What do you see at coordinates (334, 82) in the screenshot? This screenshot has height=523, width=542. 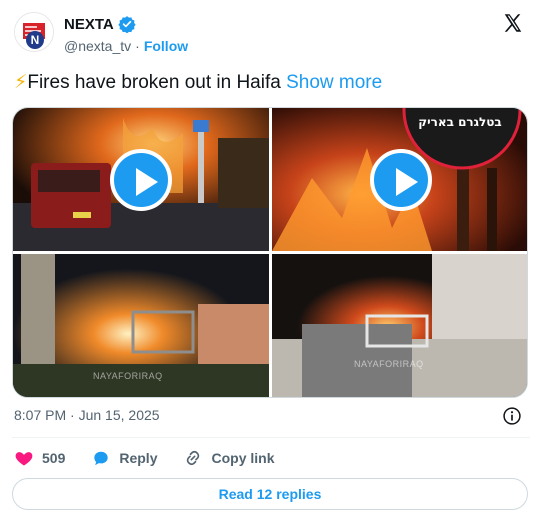 I see `show-more-link: Show more` at bounding box center [334, 82].